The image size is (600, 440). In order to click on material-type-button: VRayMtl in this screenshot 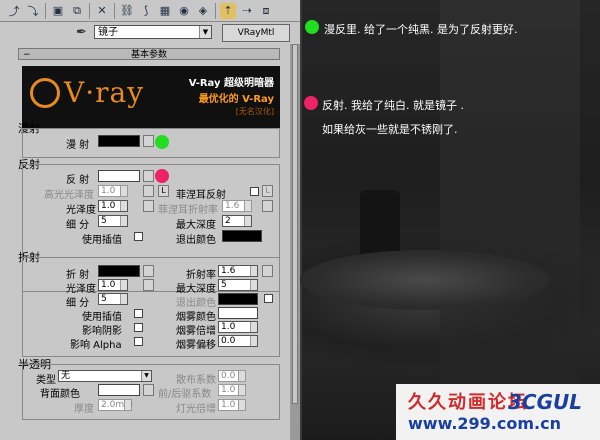, I will do `click(256, 33)`.